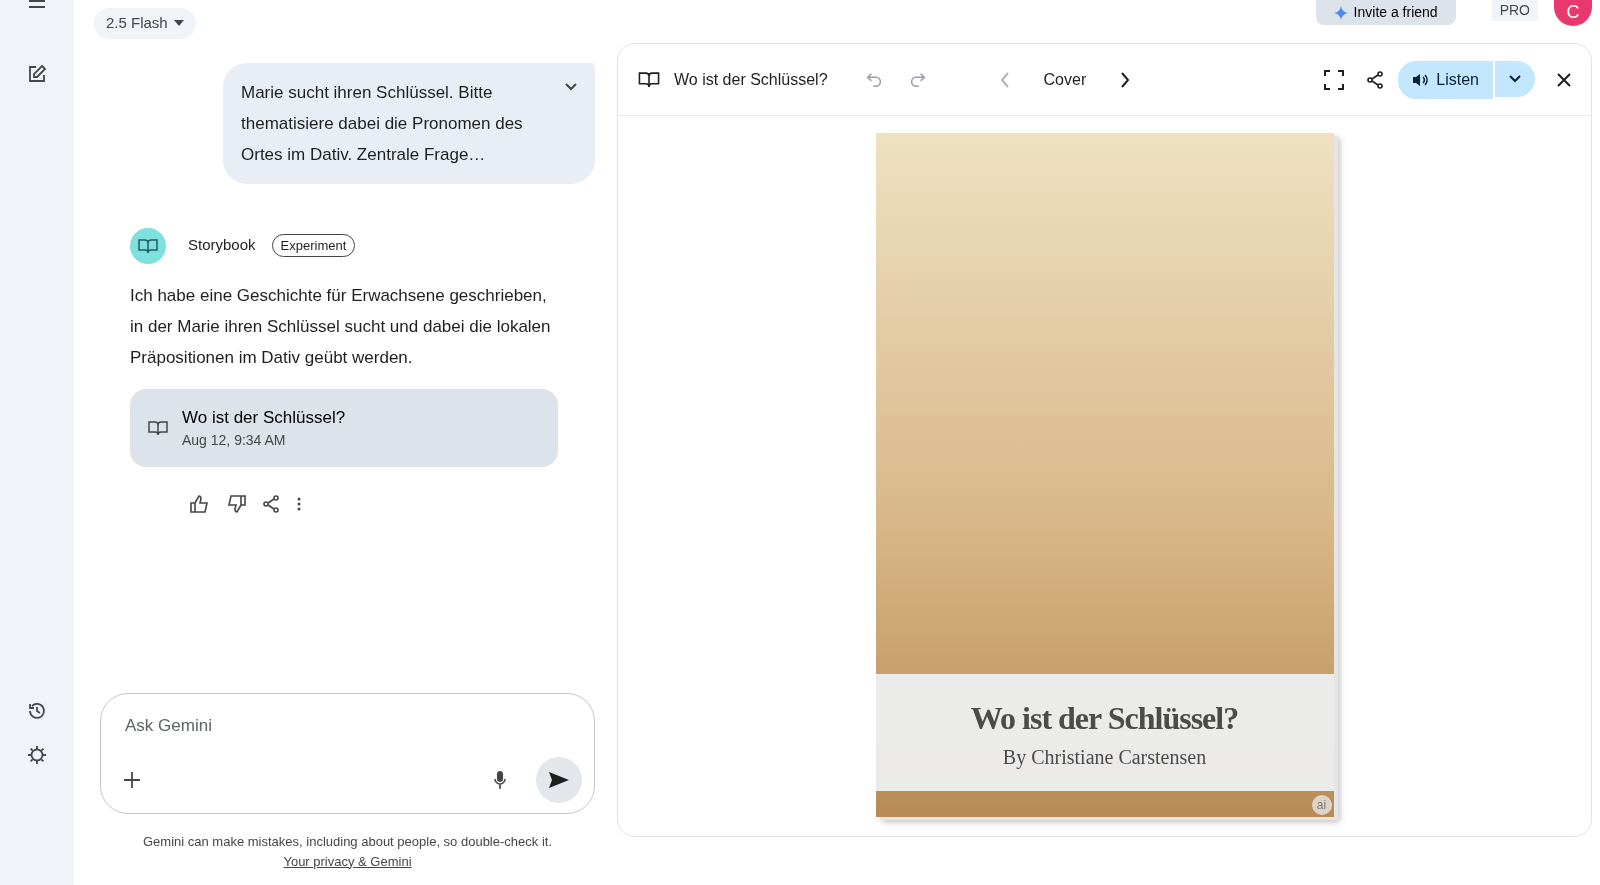 The height and width of the screenshot is (885, 1600). What do you see at coordinates (1385, 12) in the screenshot?
I see `invite-button: Invite a friend` at bounding box center [1385, 12].